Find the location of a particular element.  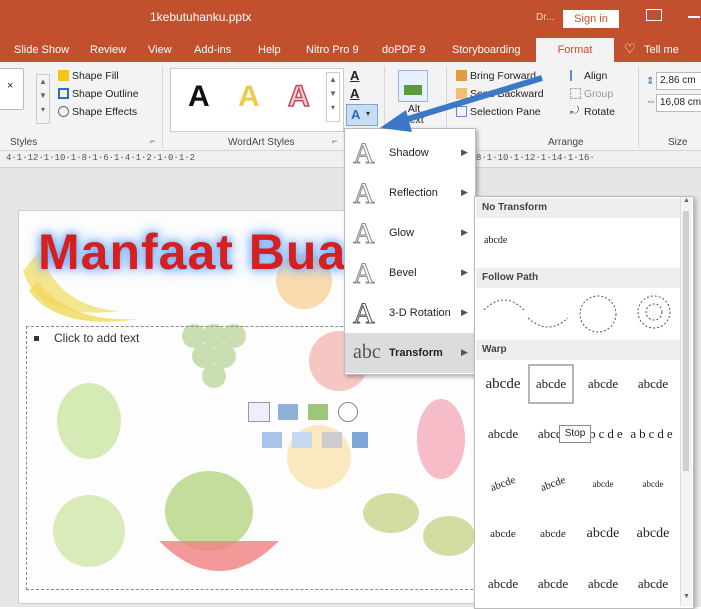

transform-icon: abc is located at coordinates (367, 352).